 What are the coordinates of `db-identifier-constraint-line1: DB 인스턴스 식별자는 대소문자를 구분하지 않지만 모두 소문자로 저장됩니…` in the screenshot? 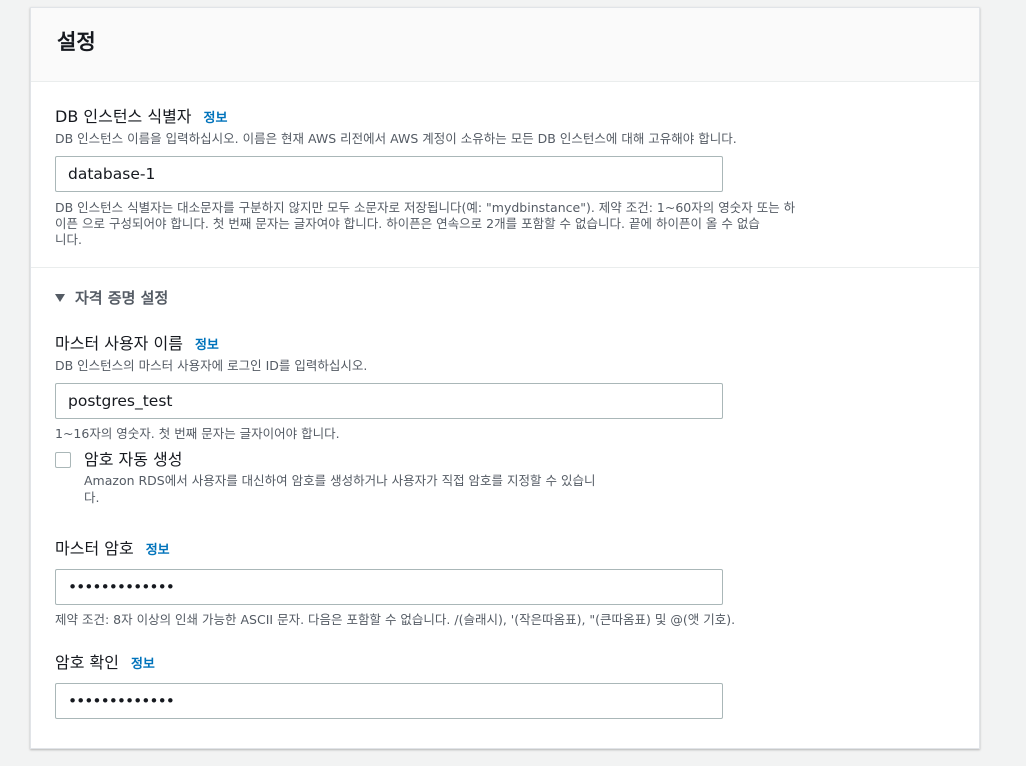 It's located at (425, 207).